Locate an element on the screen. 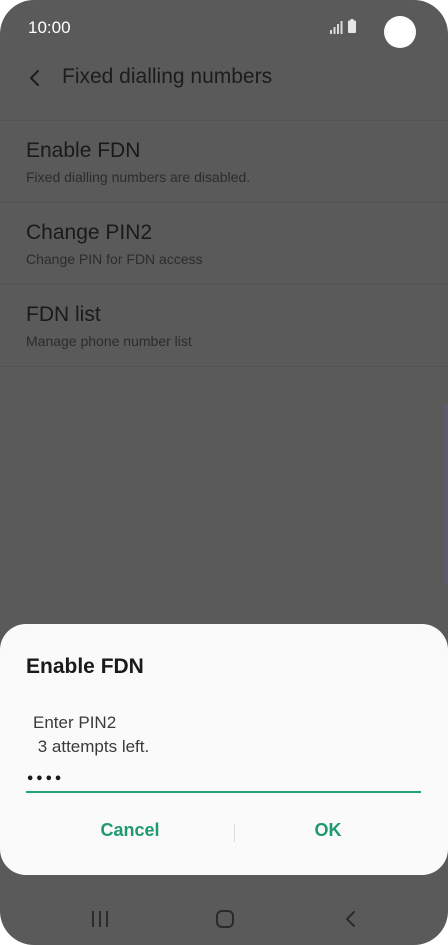 This screenshot has width=448, height=945. signal-icon is located at coordinates (336, 27).